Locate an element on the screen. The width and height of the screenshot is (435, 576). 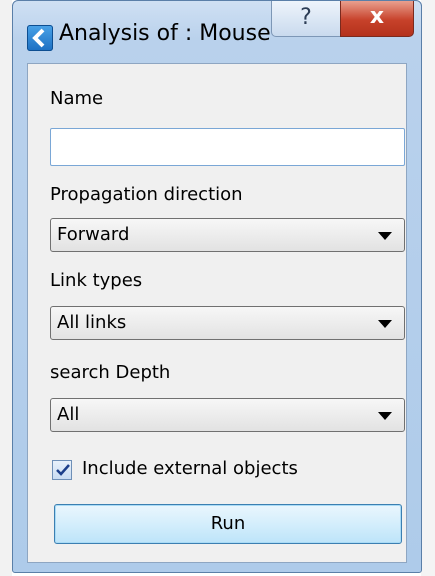
search-depth-value: All is located at coordinates (68, 414).